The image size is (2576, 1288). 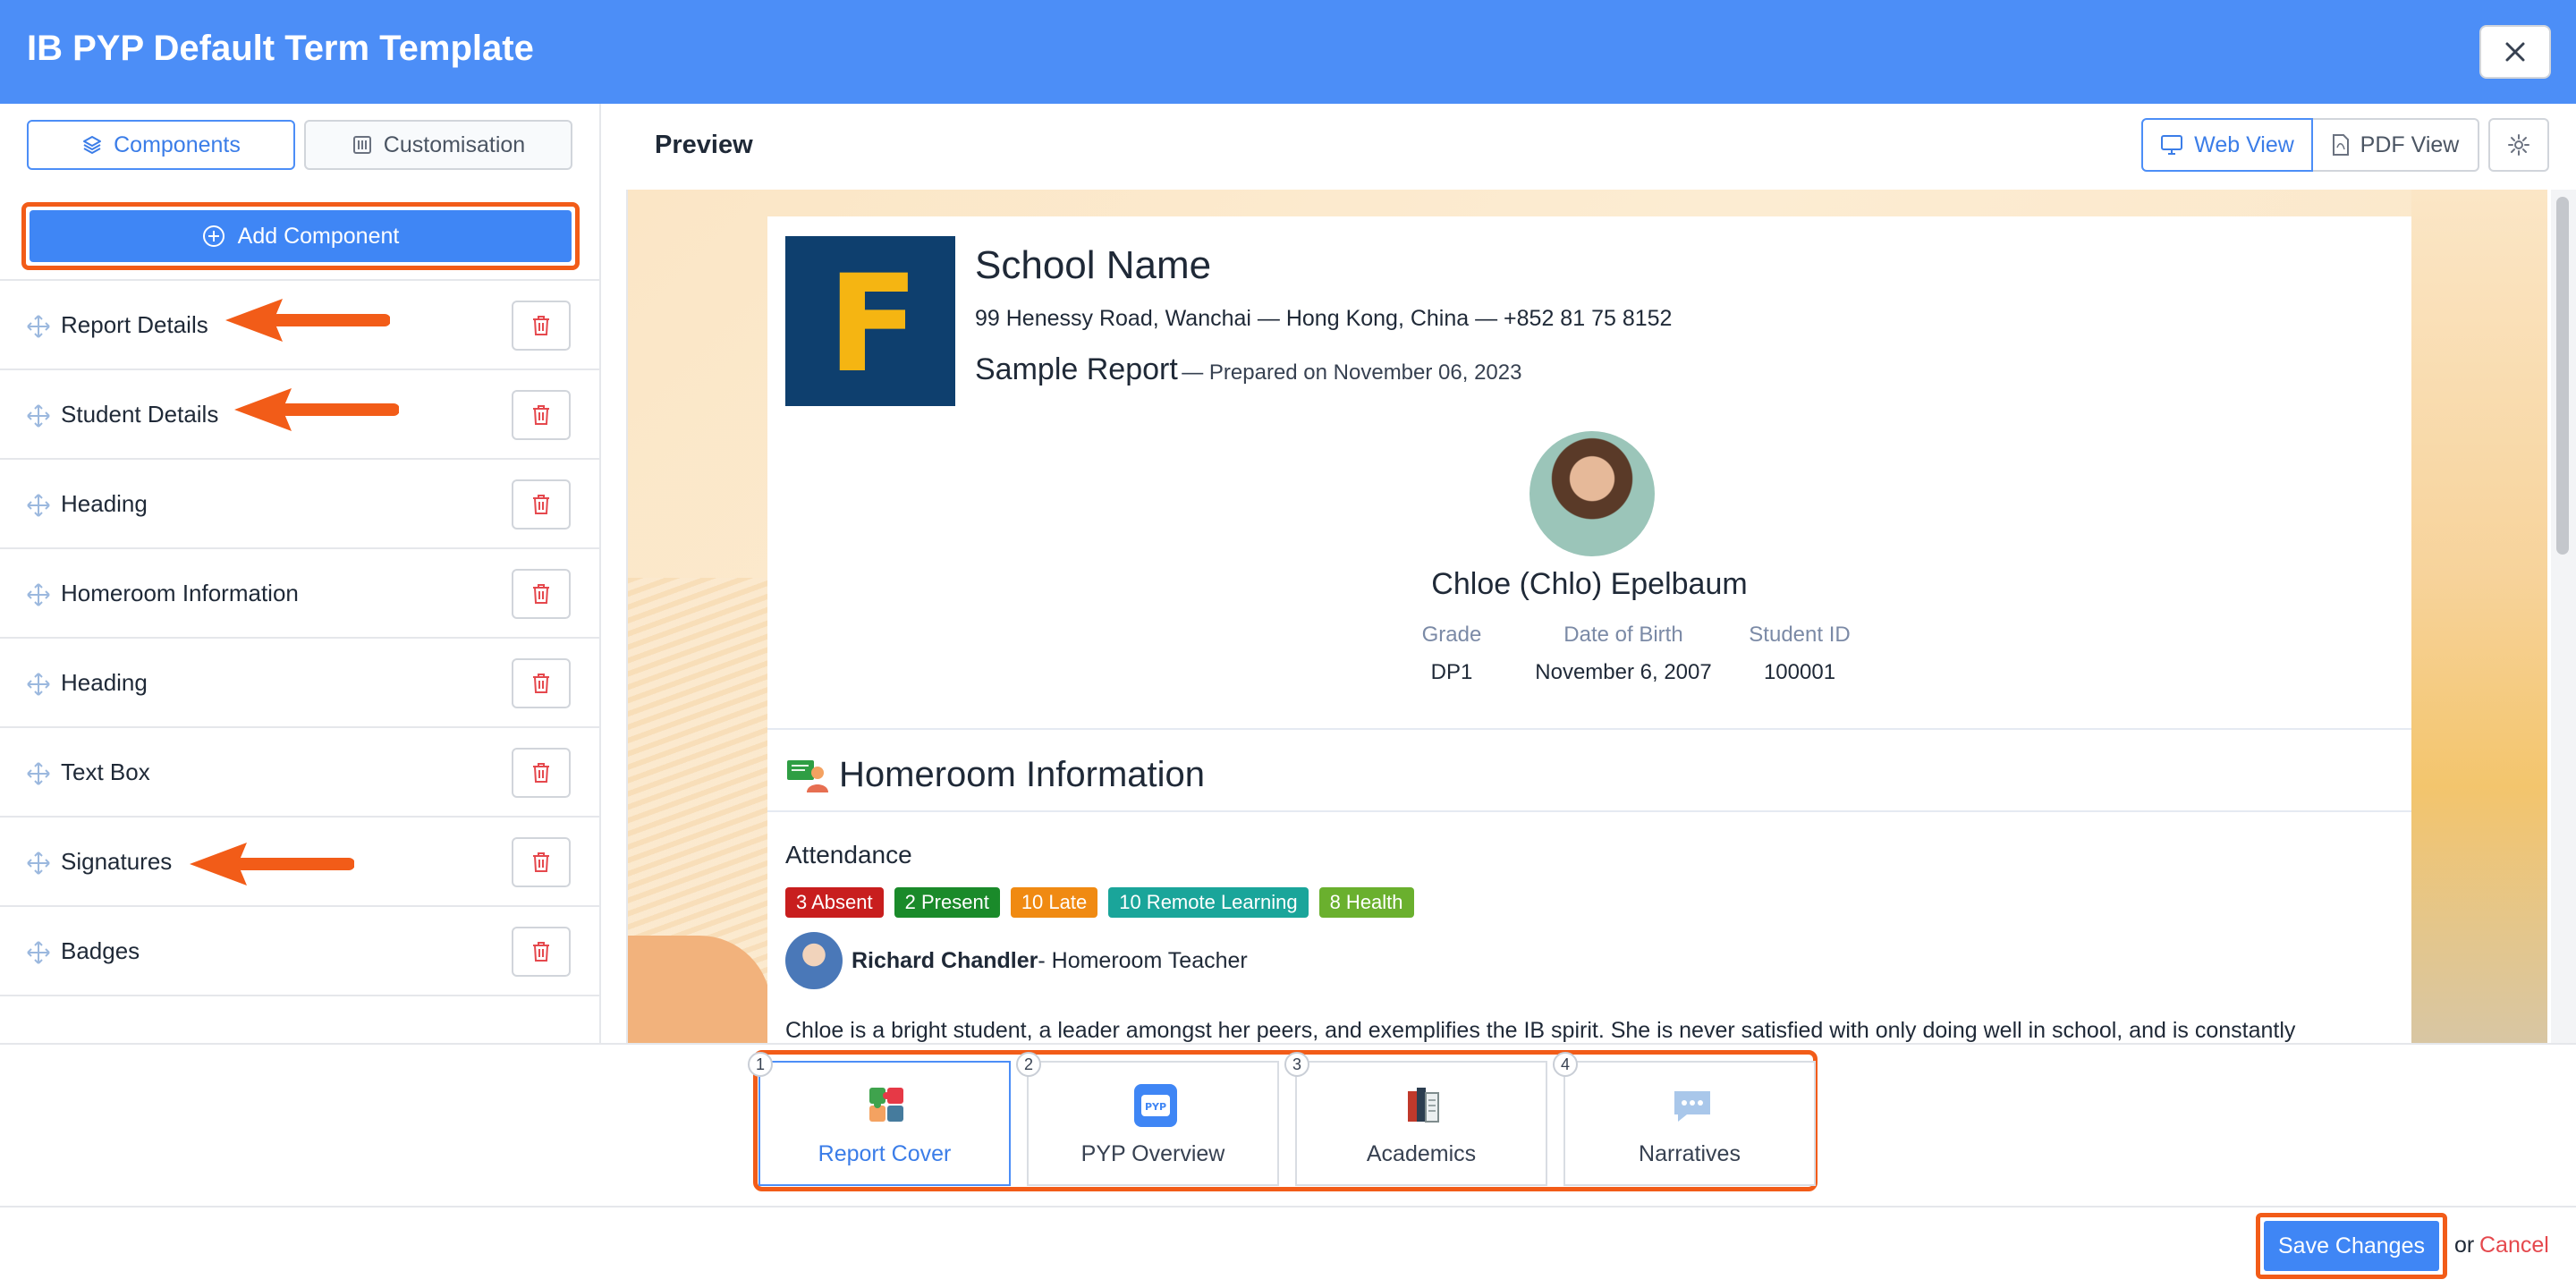 I want to click on student-avatar, so click(x=1592, y=493).